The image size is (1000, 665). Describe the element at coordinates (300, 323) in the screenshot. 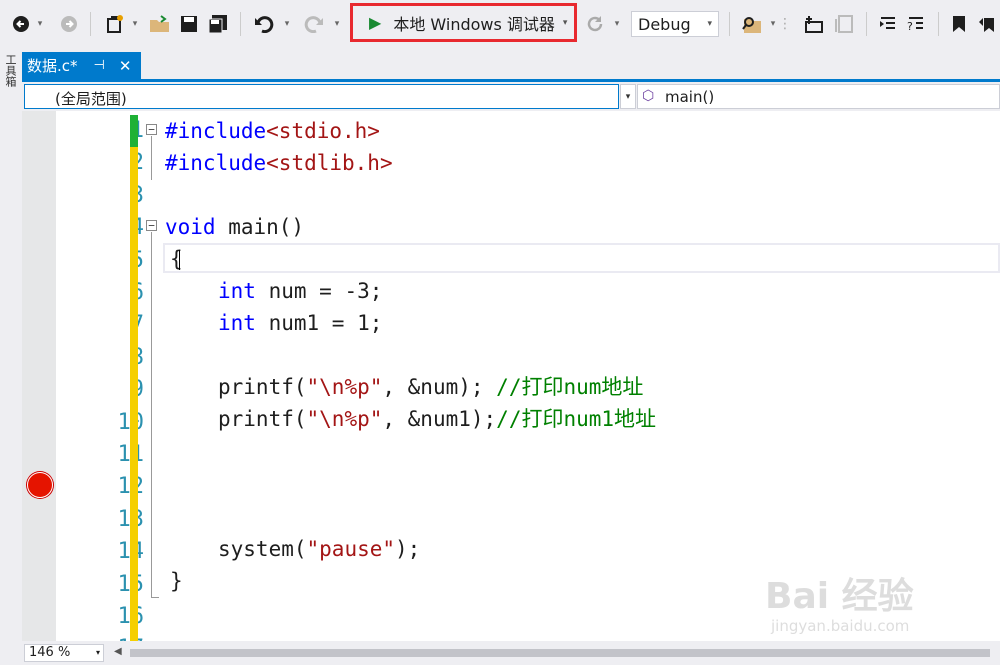

I see `code-line-7: int num1 = 1;` at that location.